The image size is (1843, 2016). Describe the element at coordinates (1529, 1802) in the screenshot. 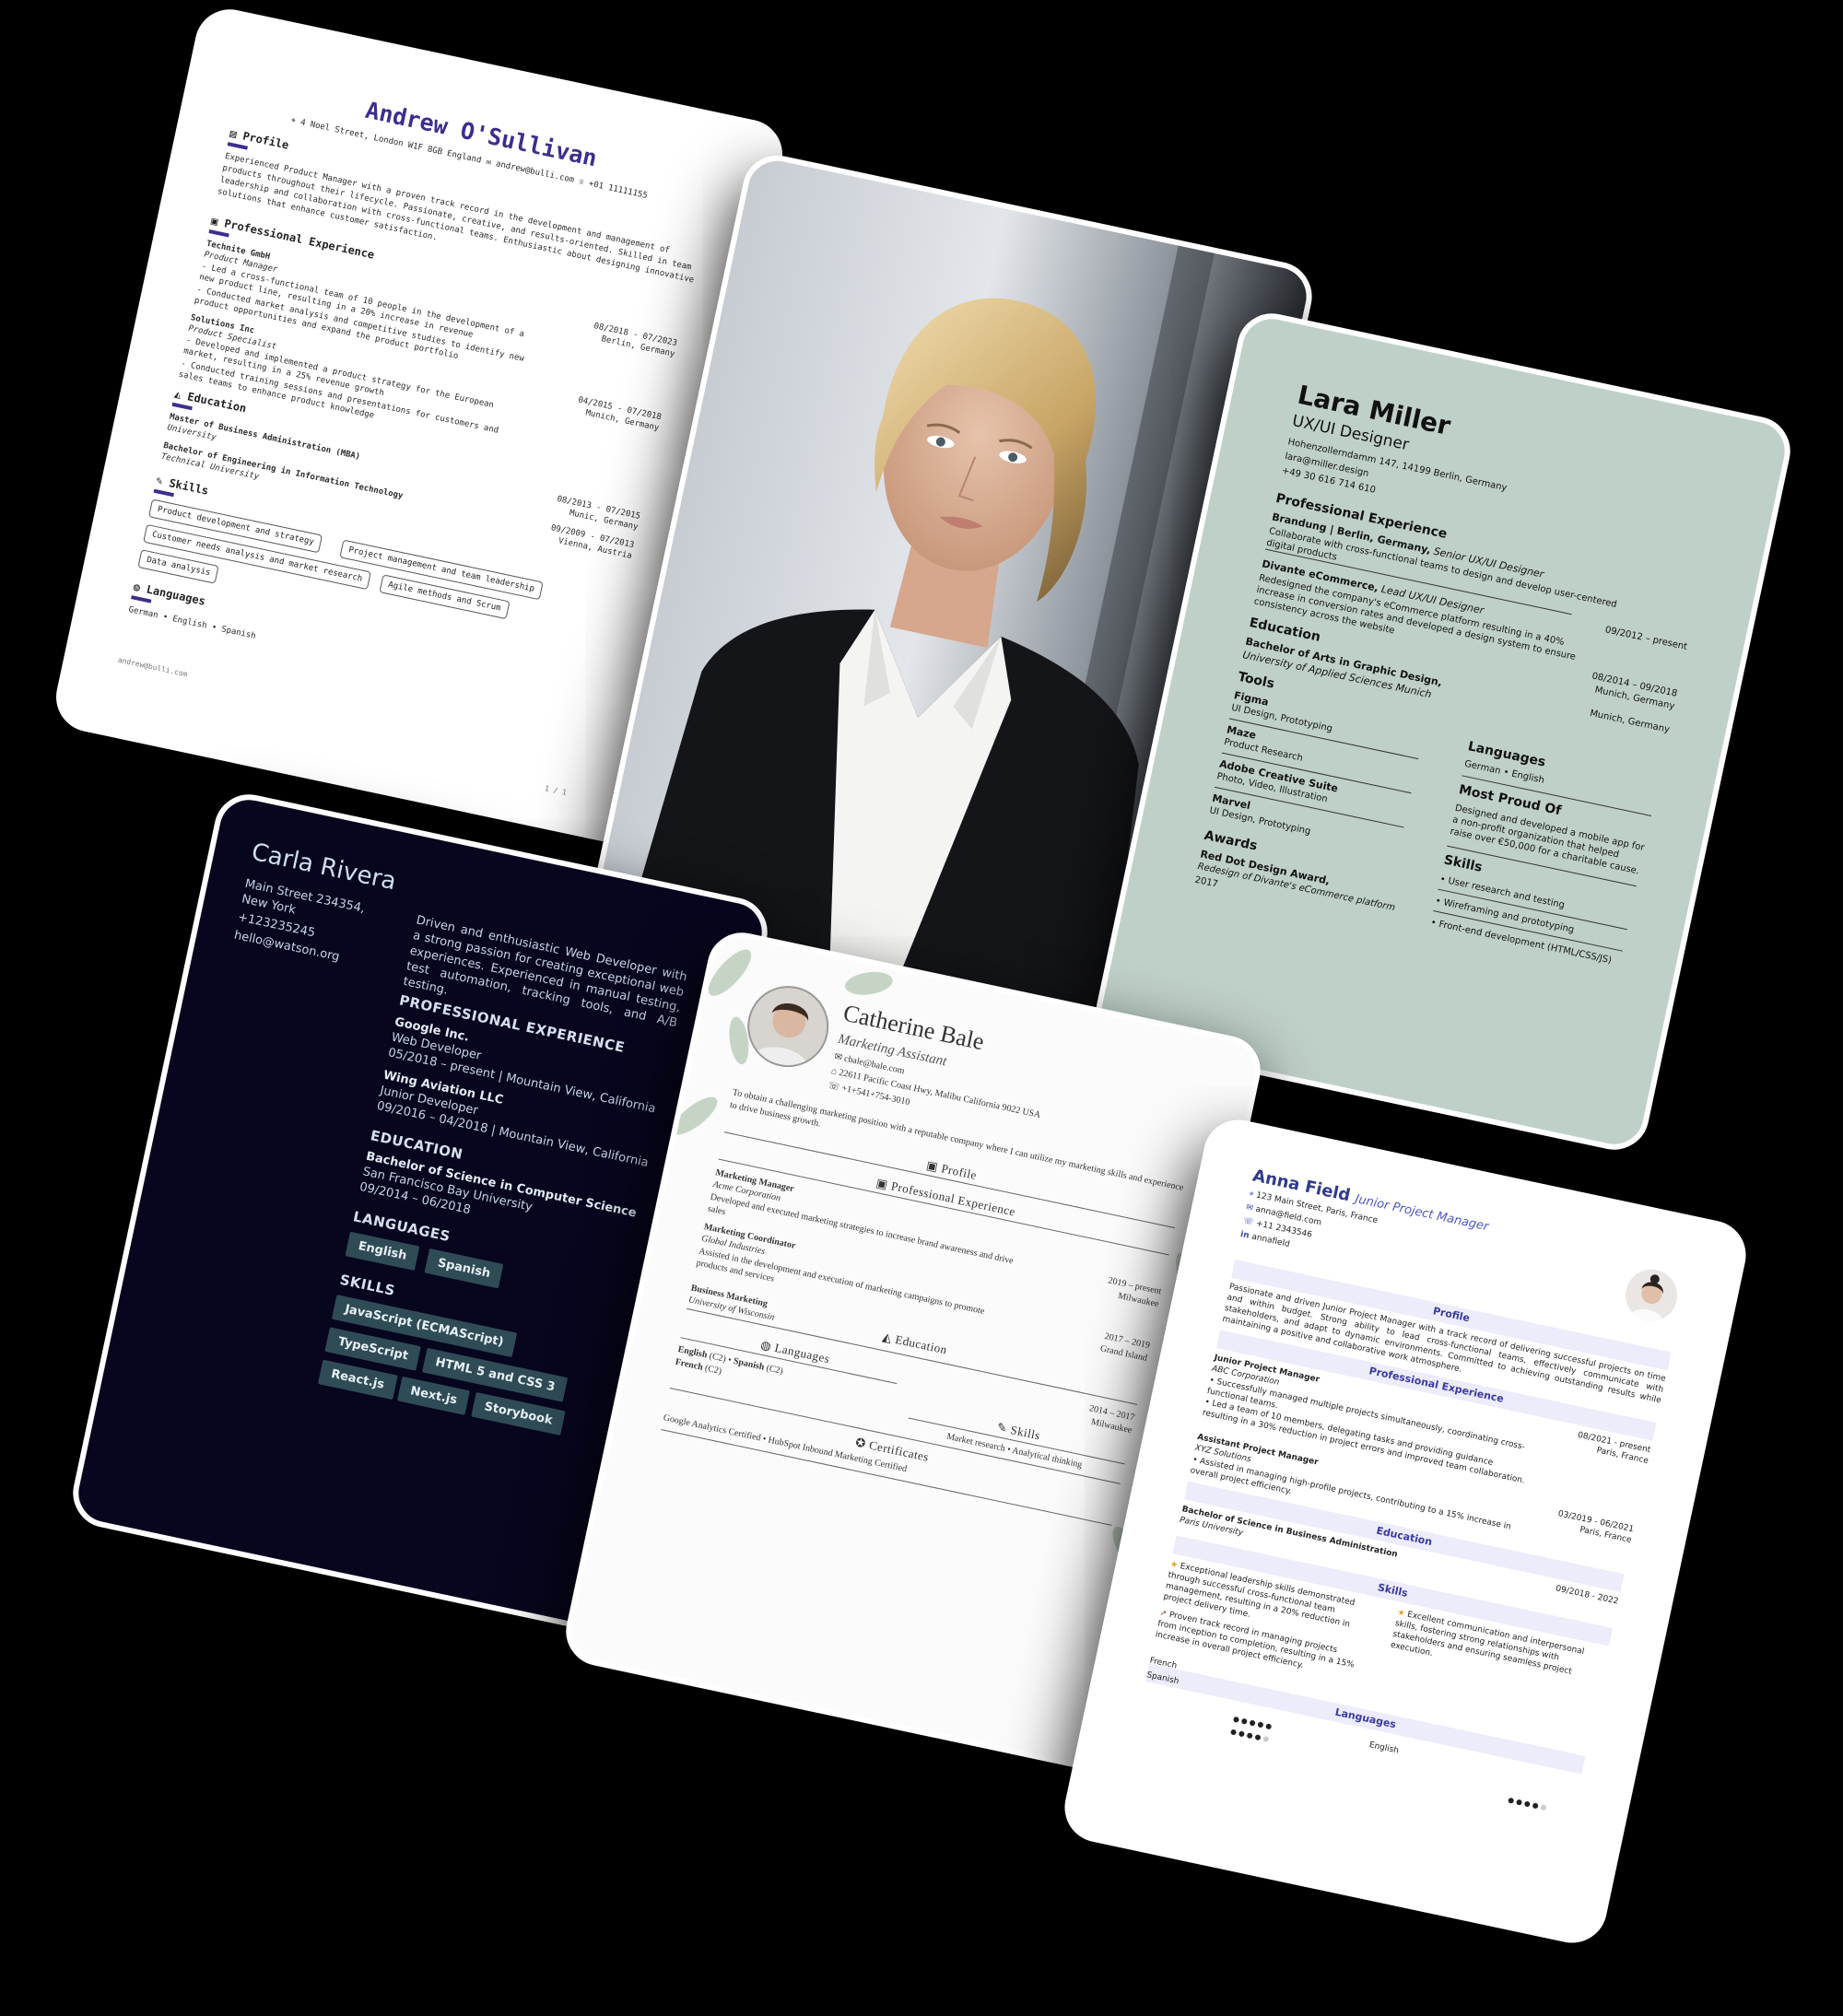

I see `language-level-dots` at that location.